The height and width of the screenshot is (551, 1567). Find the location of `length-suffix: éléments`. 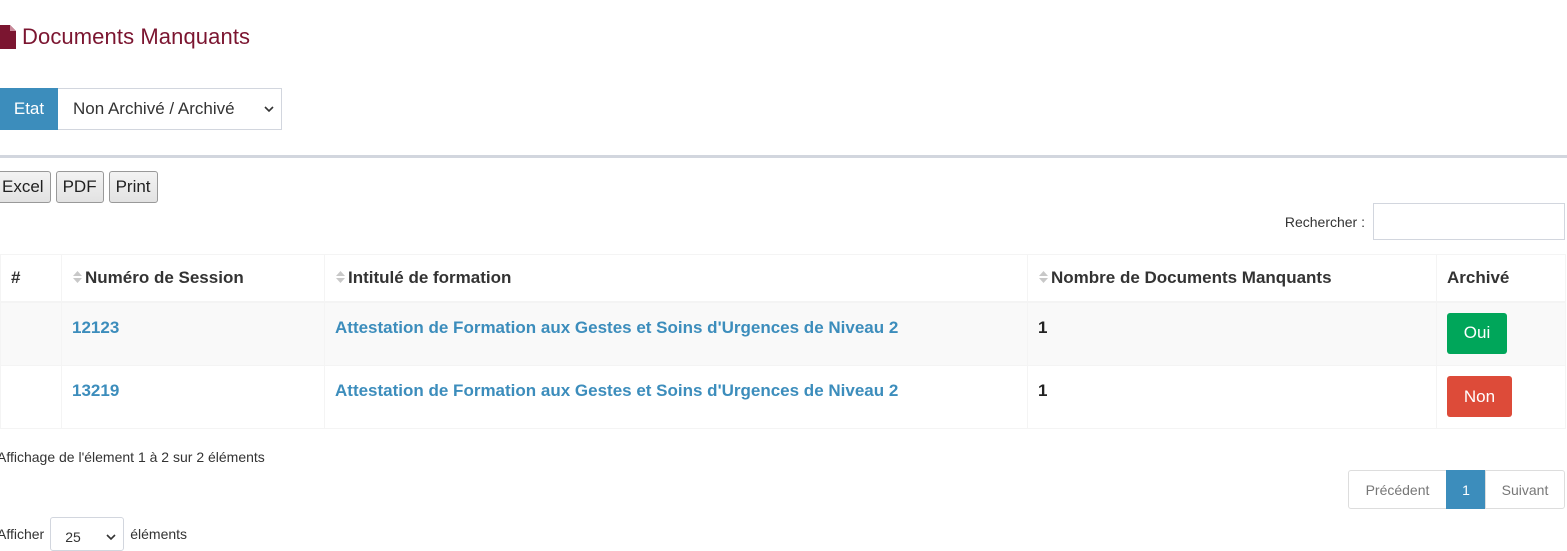

length-suffix: éléments is located at coordinates (159, 534).